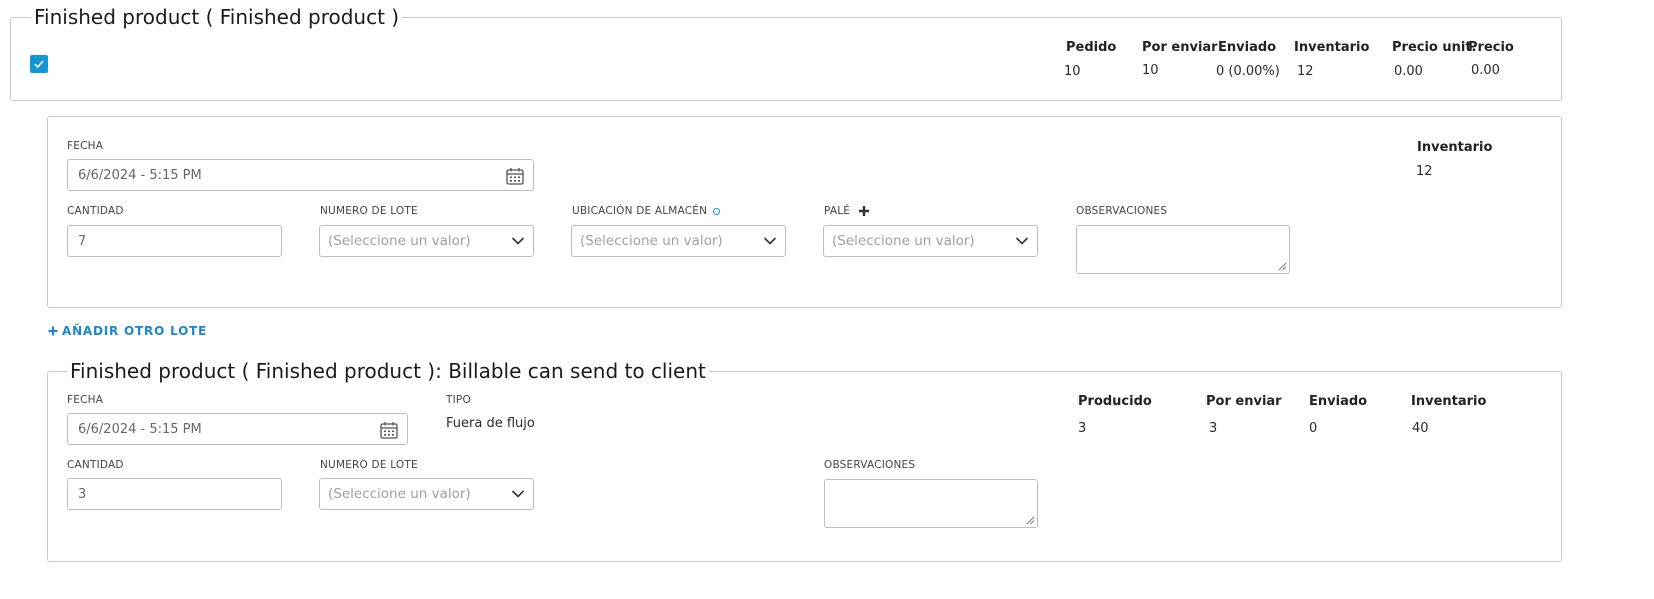  What do you see at coordinates (82, 241) in the screenshot?
I see `cantidad-value: 7` at bounding box center [82, 241].